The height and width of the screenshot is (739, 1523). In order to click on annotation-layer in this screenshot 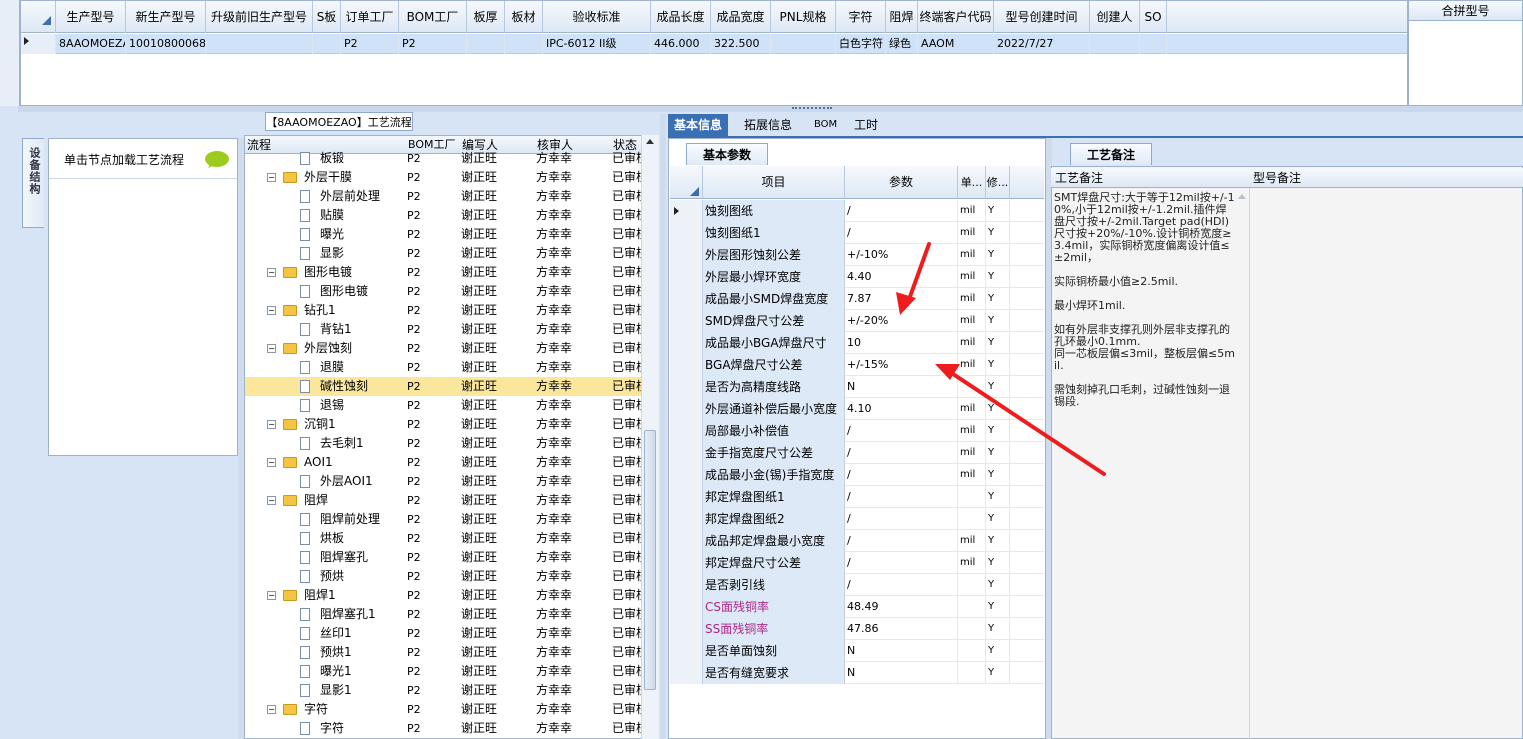, I will do `click(1001, 359)`.